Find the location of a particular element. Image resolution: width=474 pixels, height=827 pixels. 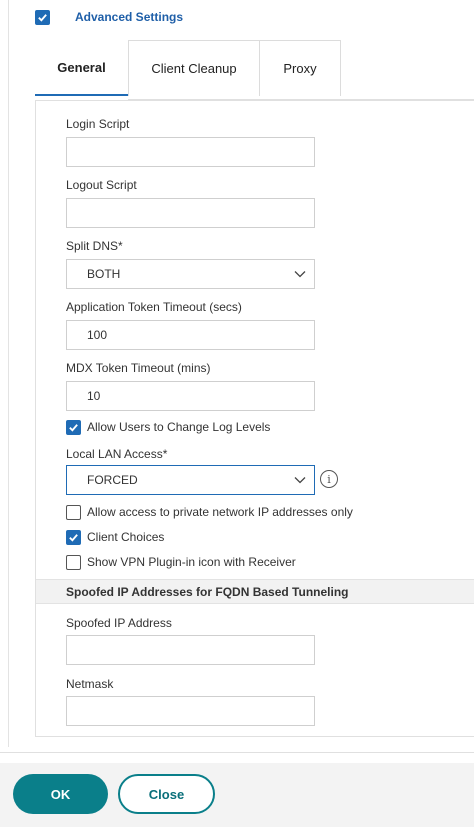

netmask-input is located at coordinates (190, 711).